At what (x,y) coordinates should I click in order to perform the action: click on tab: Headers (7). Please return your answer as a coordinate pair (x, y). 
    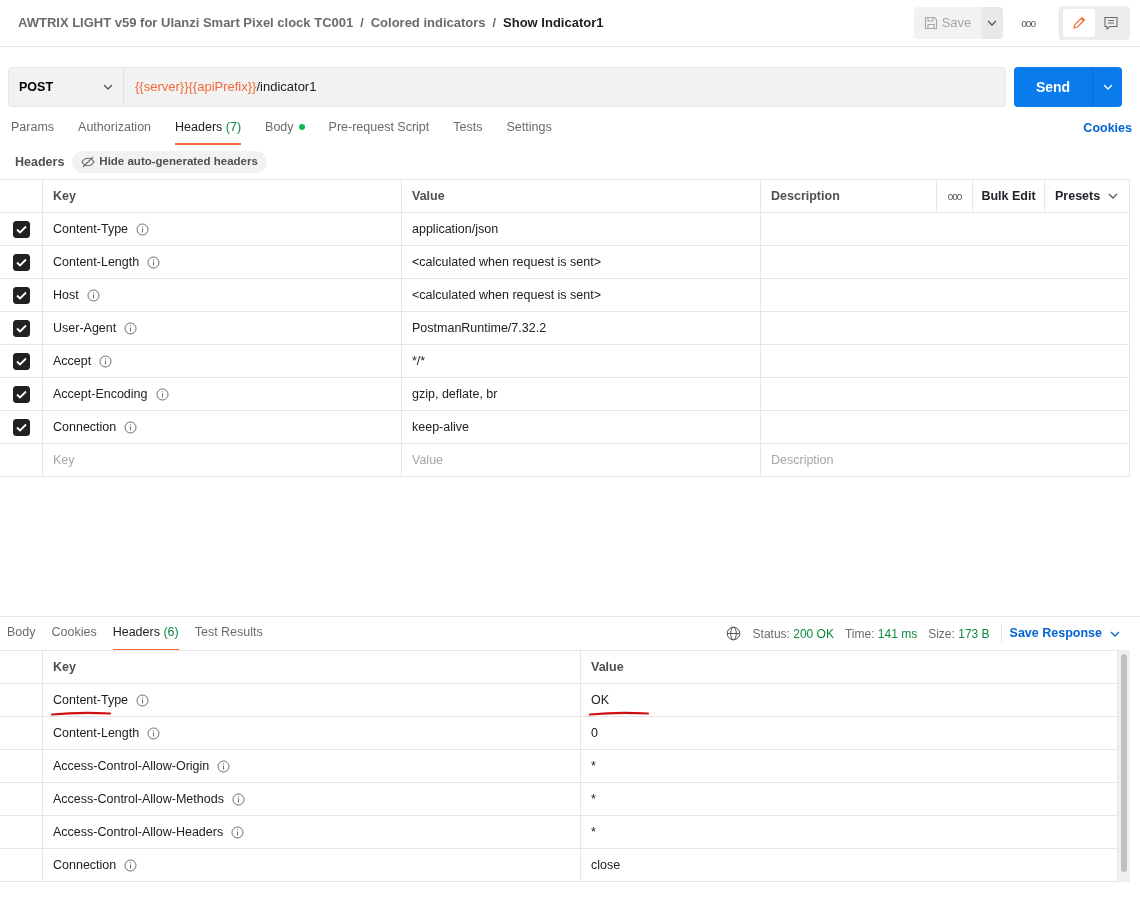
    Looking at the image, I should click on (208, 128).